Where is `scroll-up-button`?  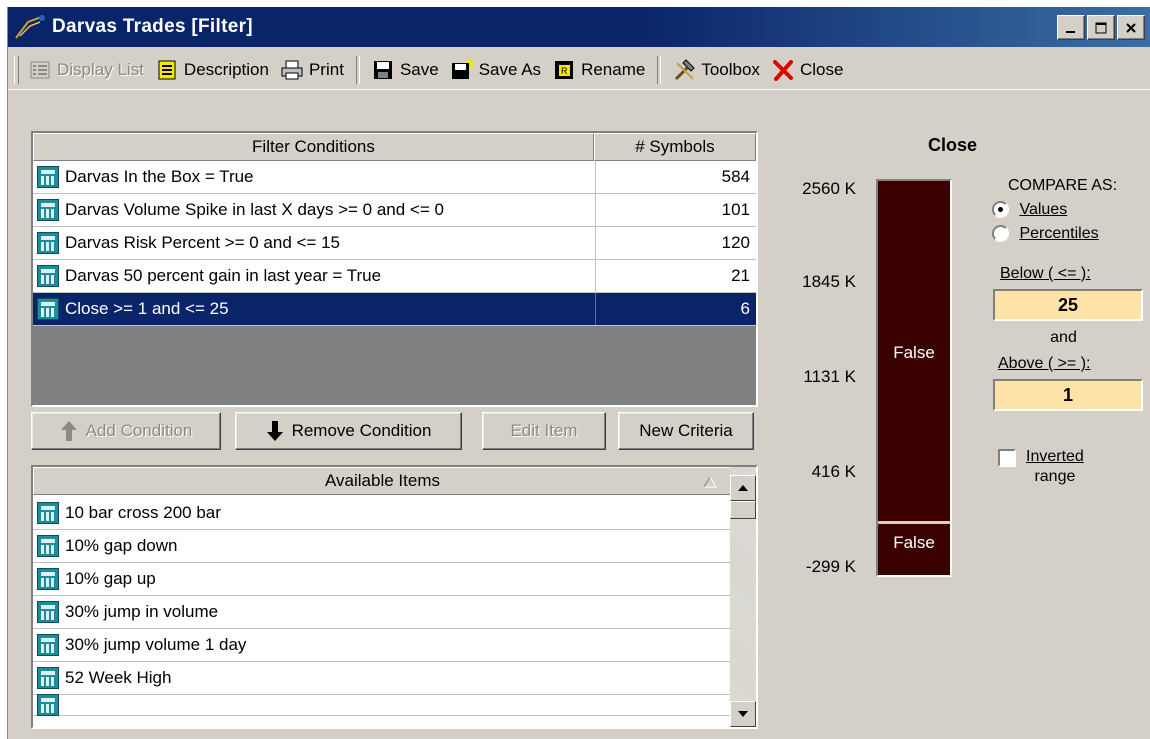
scroll-up-button is located at coordinates (743, 488).